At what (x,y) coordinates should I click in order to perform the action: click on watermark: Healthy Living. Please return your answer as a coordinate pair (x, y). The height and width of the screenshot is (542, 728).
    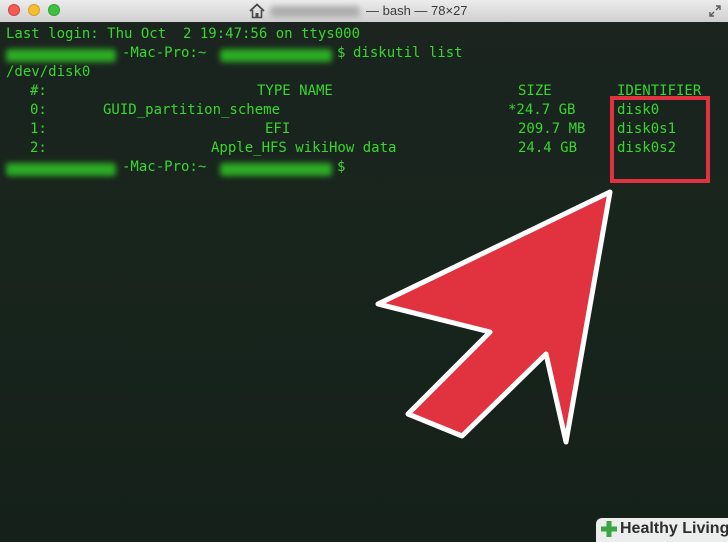
    Looking at the image, I should click on (662, 530).